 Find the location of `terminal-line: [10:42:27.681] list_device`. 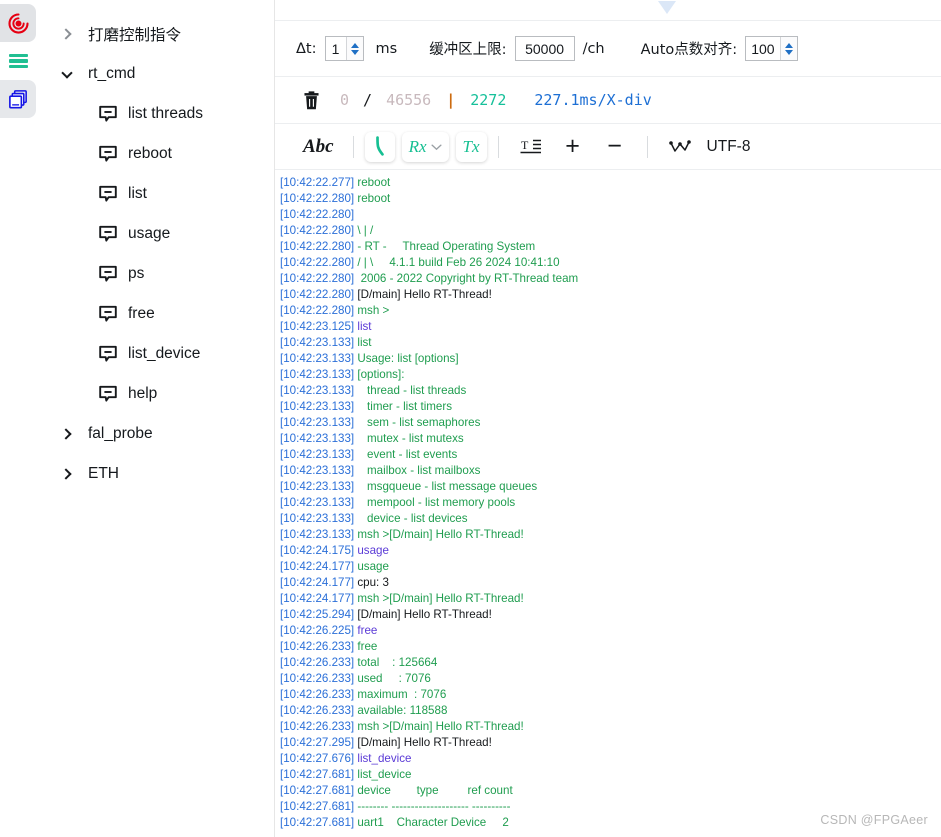

terminal-line: [10:42:27.681] list_device is located at coordinates (610, 775).